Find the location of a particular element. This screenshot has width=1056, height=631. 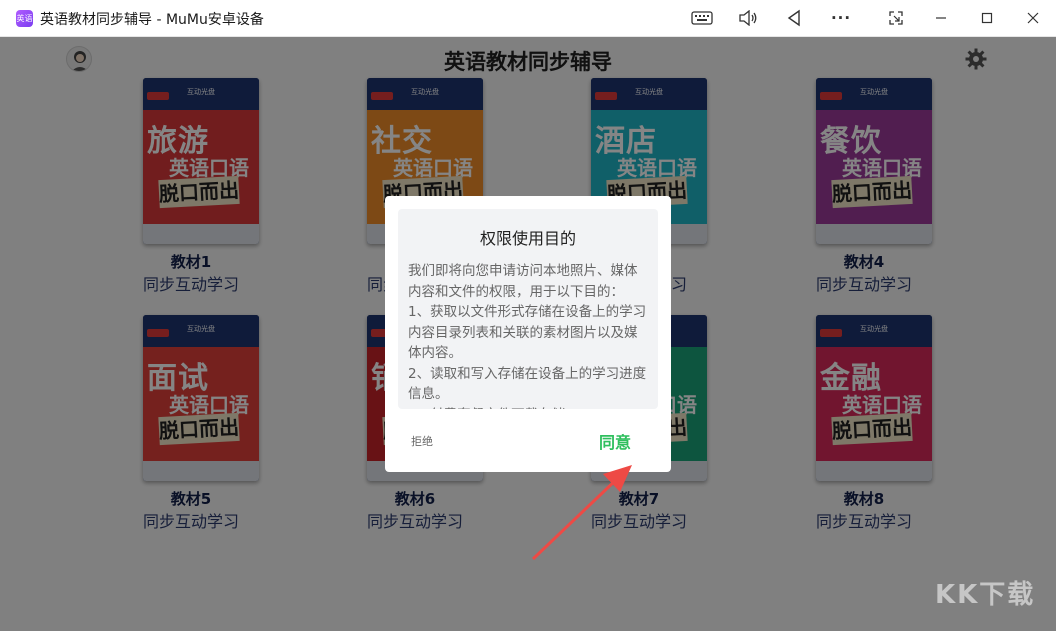

annotation-arrow-icon is located at coordinates (581, 513).